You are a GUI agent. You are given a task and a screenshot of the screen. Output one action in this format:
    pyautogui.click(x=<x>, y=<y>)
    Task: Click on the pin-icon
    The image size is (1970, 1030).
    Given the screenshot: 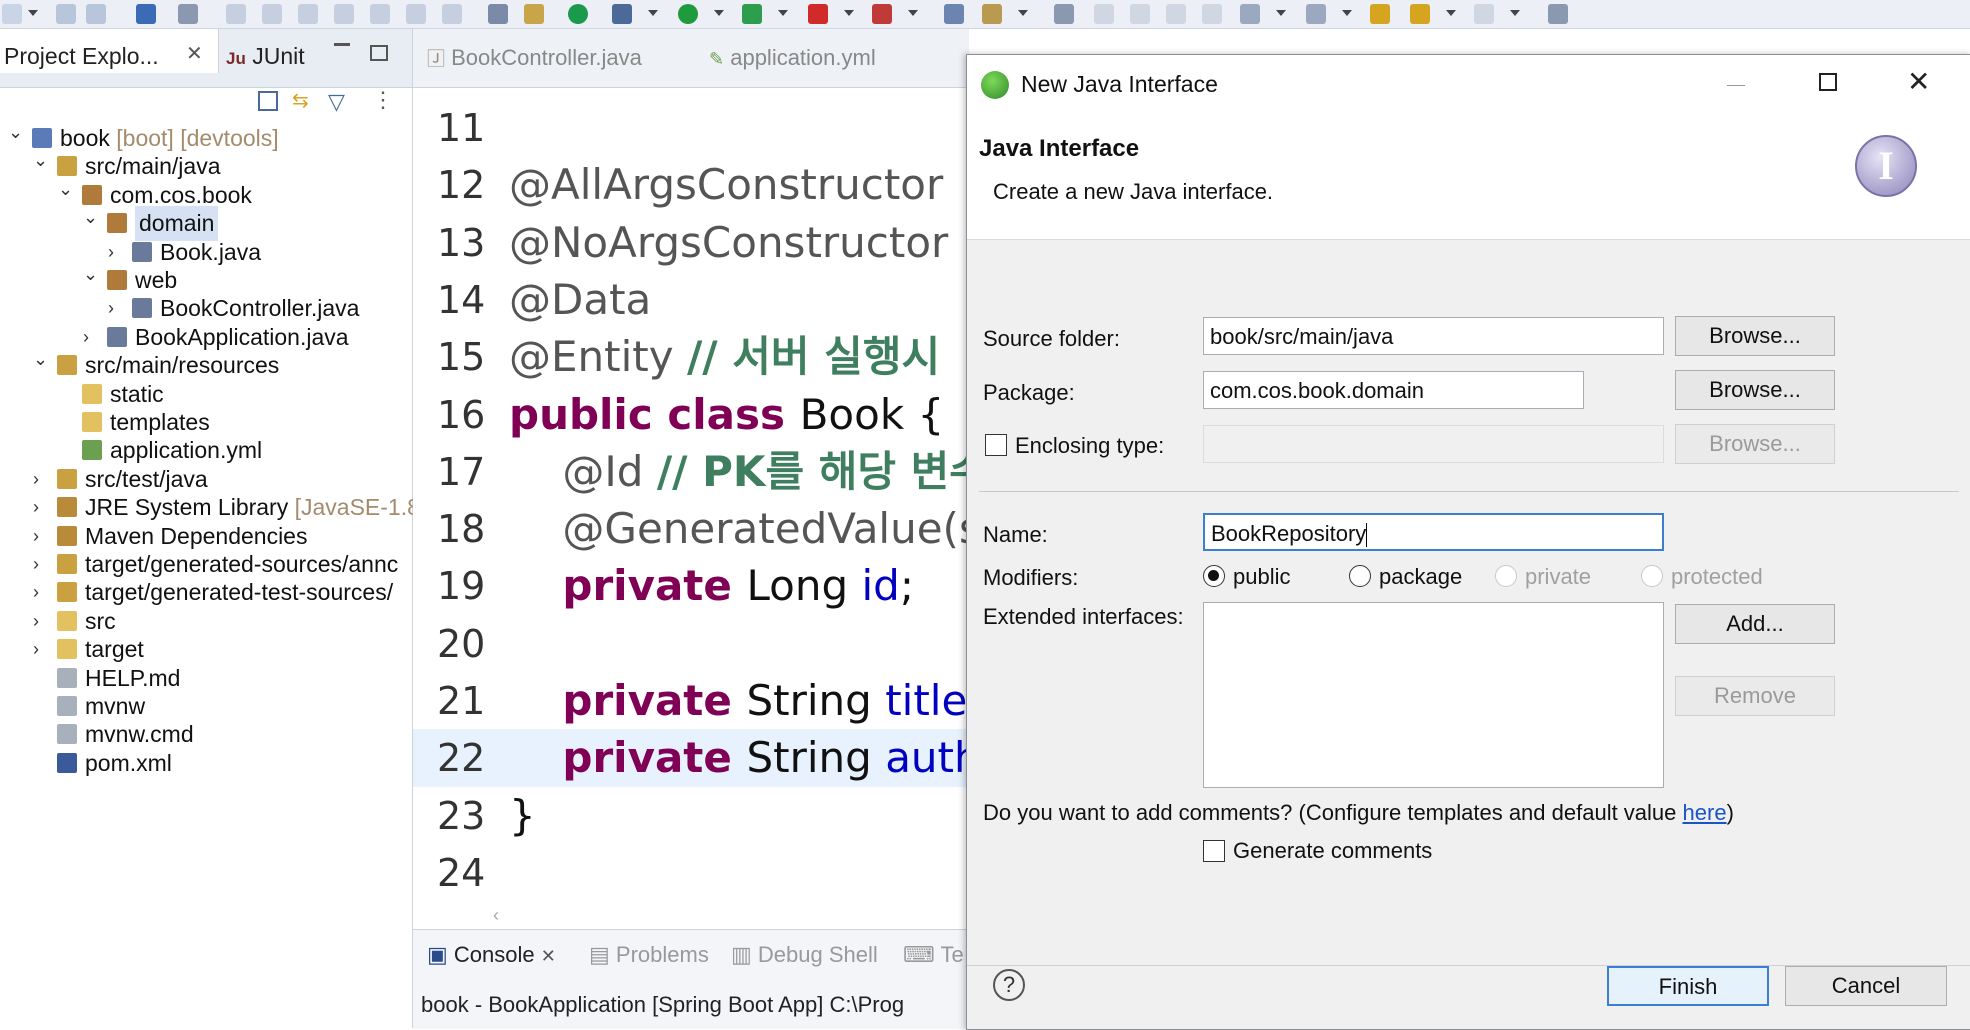 What is the action you would take?
    pyautogui.click(x=1064, y=14)
    